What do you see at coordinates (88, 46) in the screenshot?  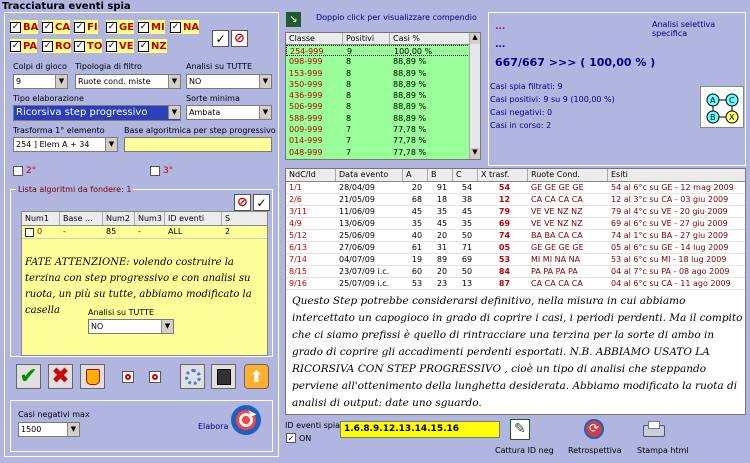 I see `wheel-to: ✓ TO` at bounding box center [88, 46].